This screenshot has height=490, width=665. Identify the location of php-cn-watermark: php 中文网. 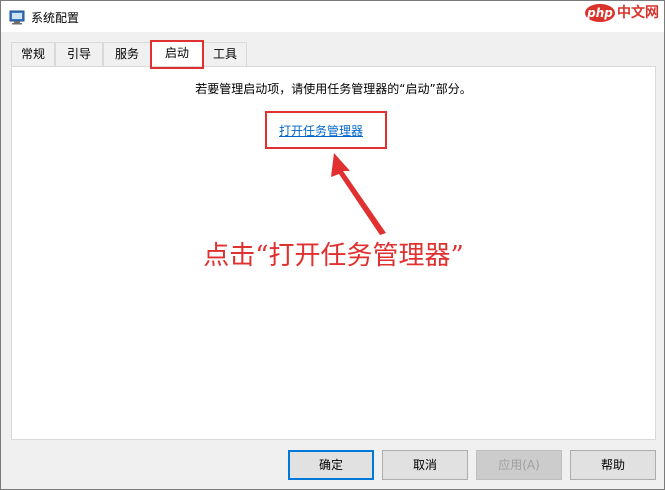
(625, 15).